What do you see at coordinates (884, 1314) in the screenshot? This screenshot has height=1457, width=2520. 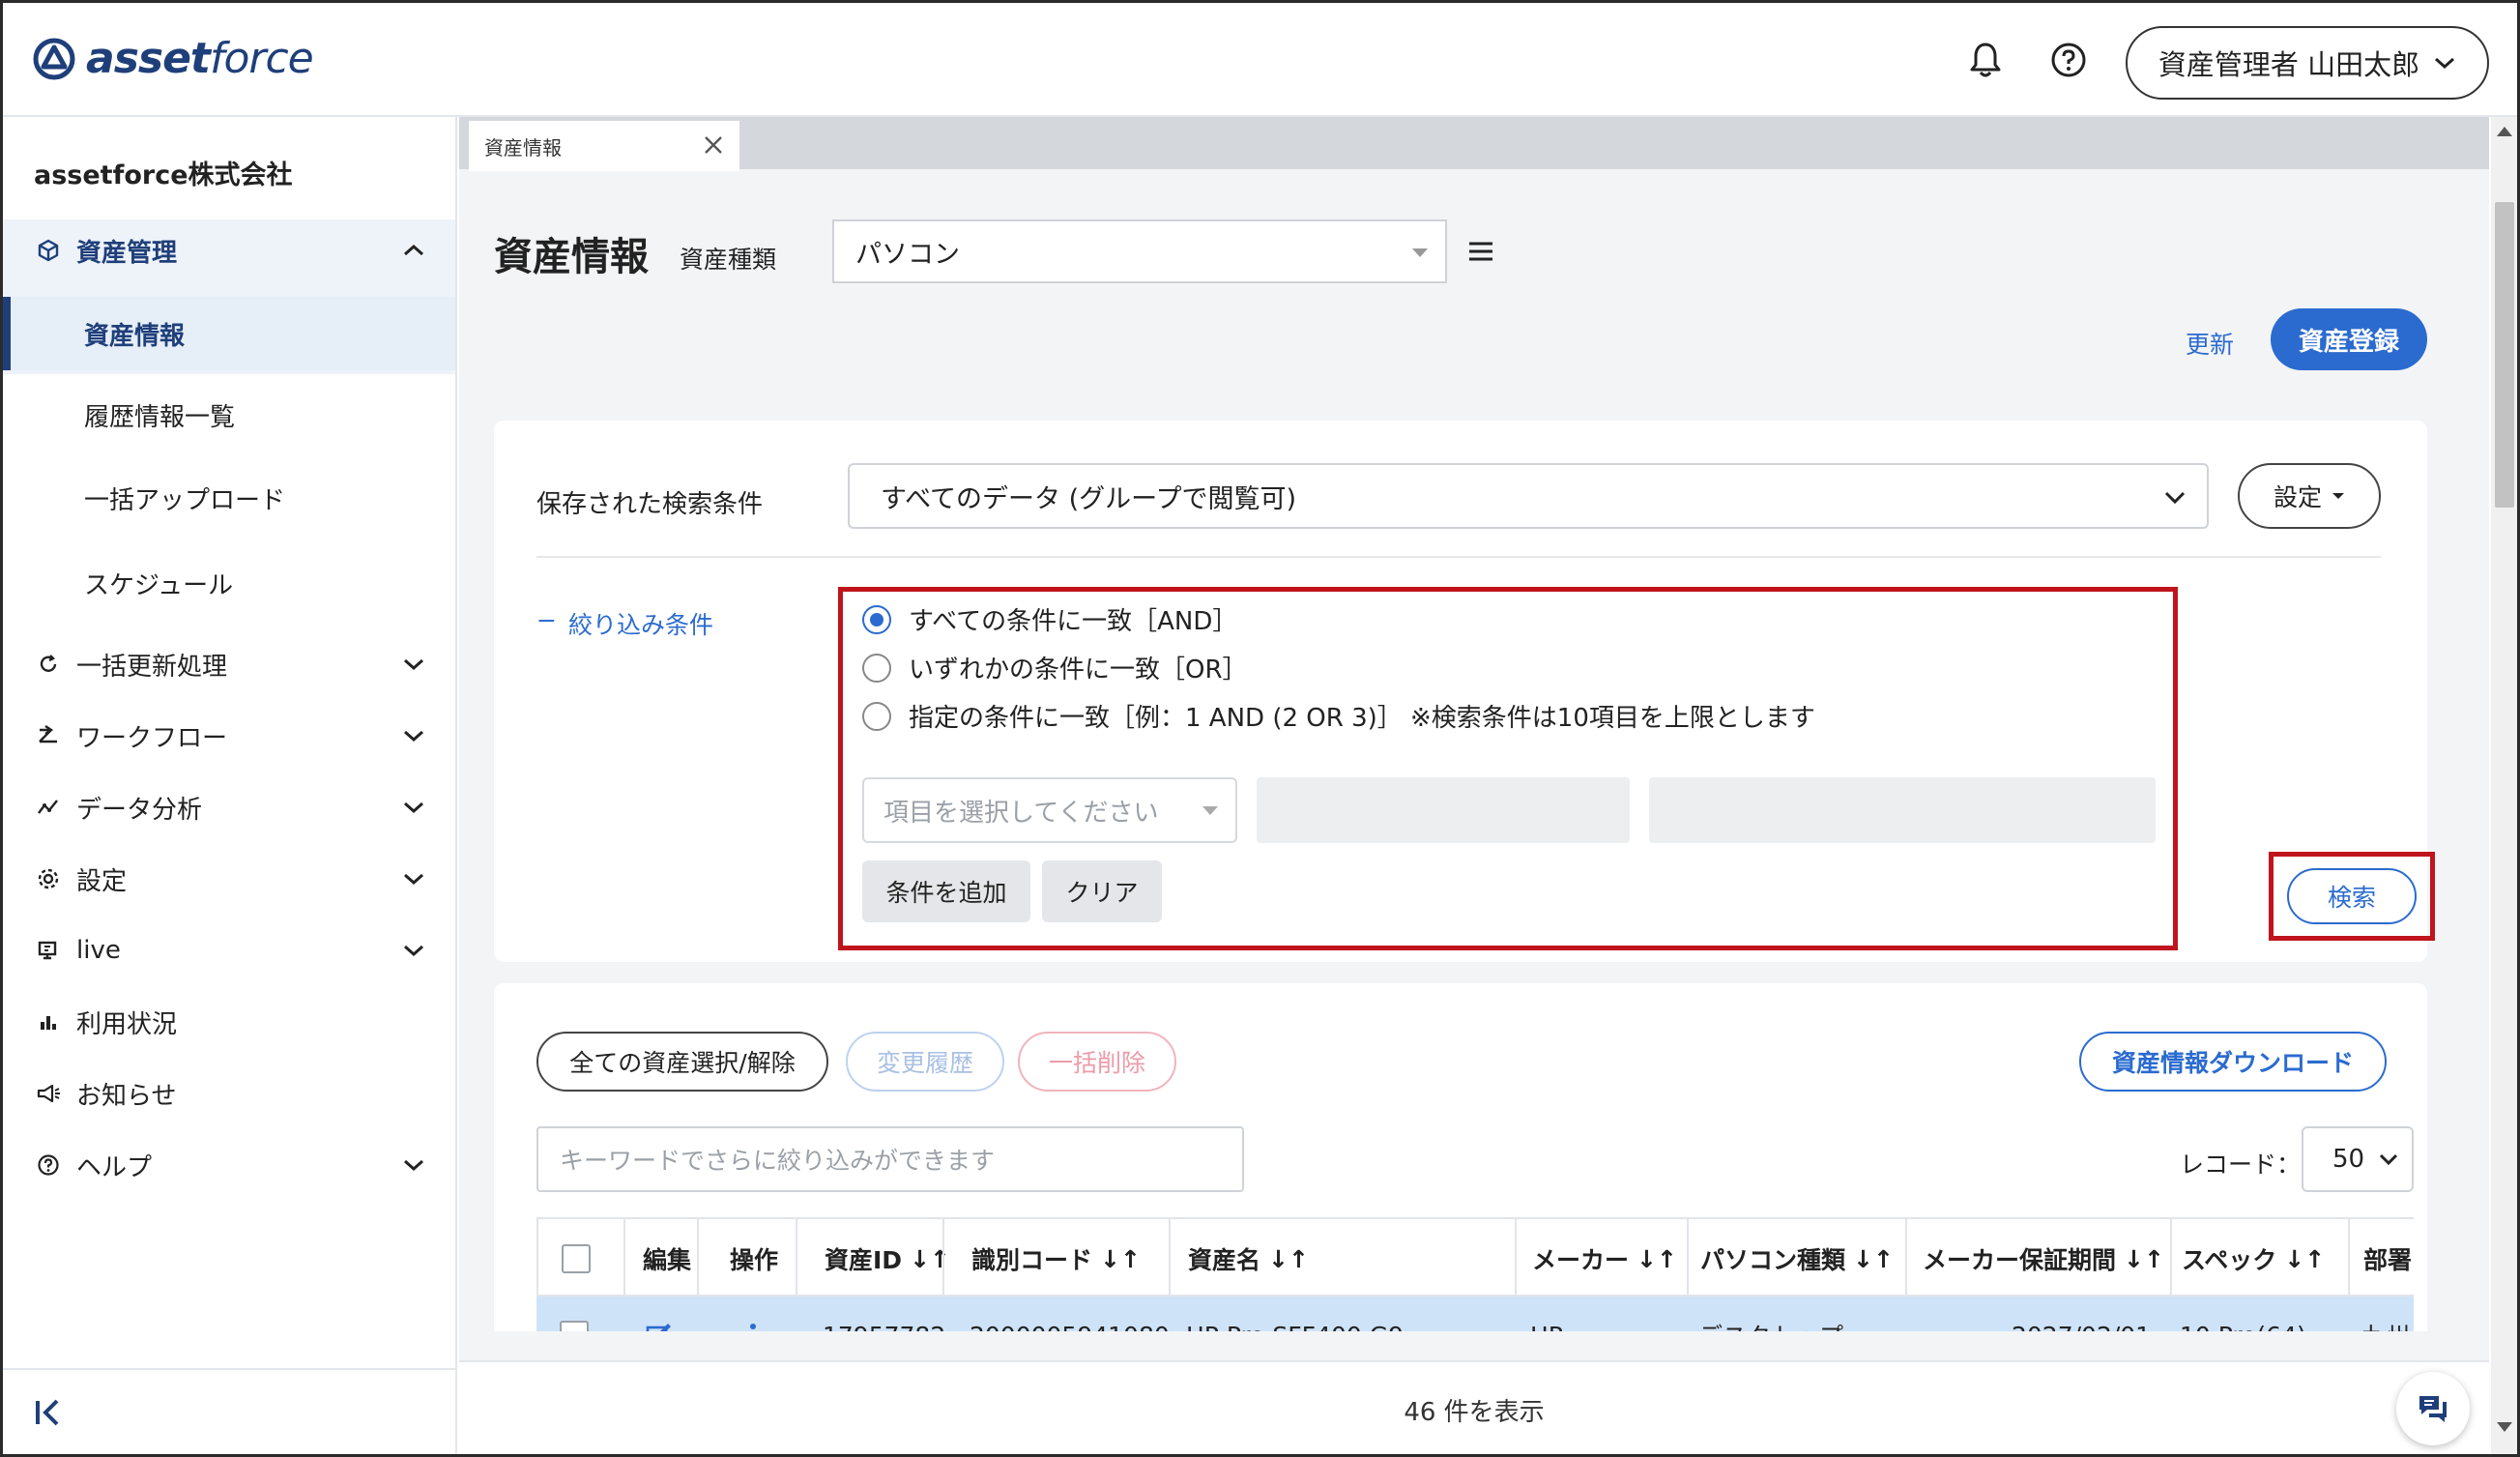 I see `cell-asset-id: 17957782` at bounding box center [884, 1314].